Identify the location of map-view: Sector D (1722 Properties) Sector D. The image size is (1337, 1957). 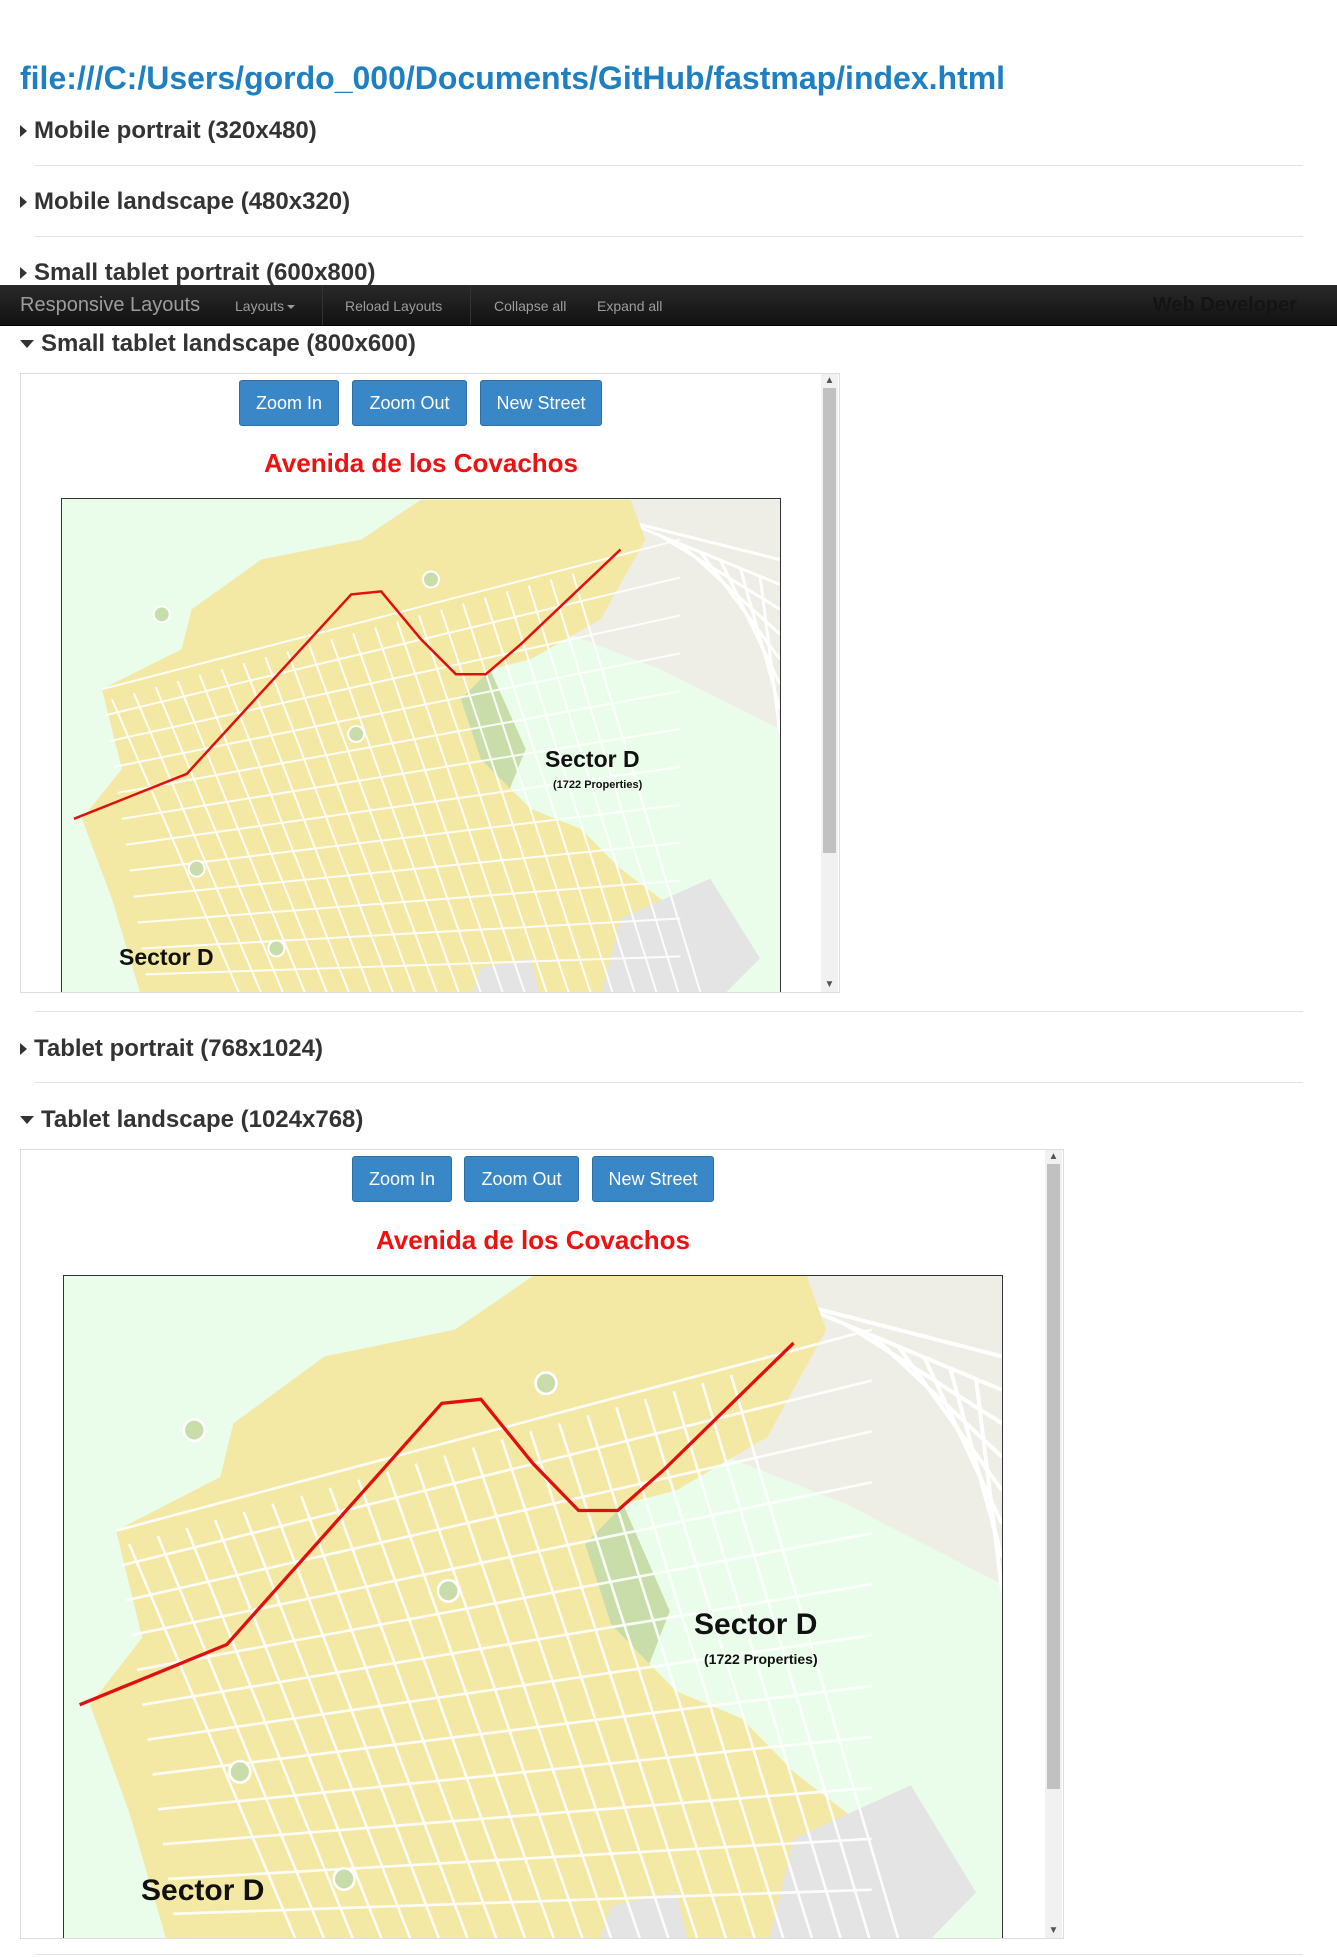
(421, 745).